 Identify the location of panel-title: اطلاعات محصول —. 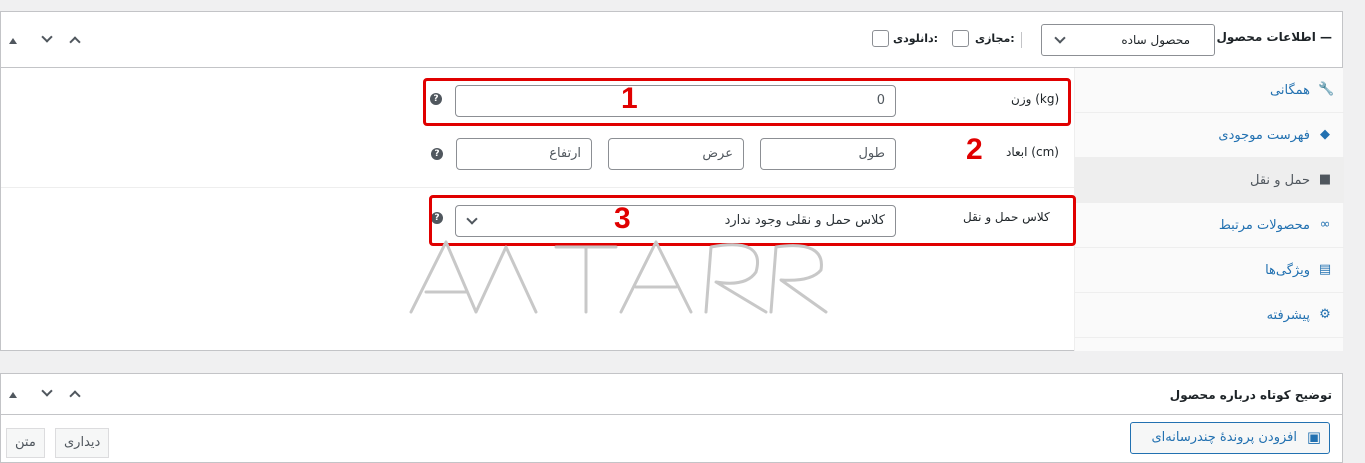
(1274, 37).